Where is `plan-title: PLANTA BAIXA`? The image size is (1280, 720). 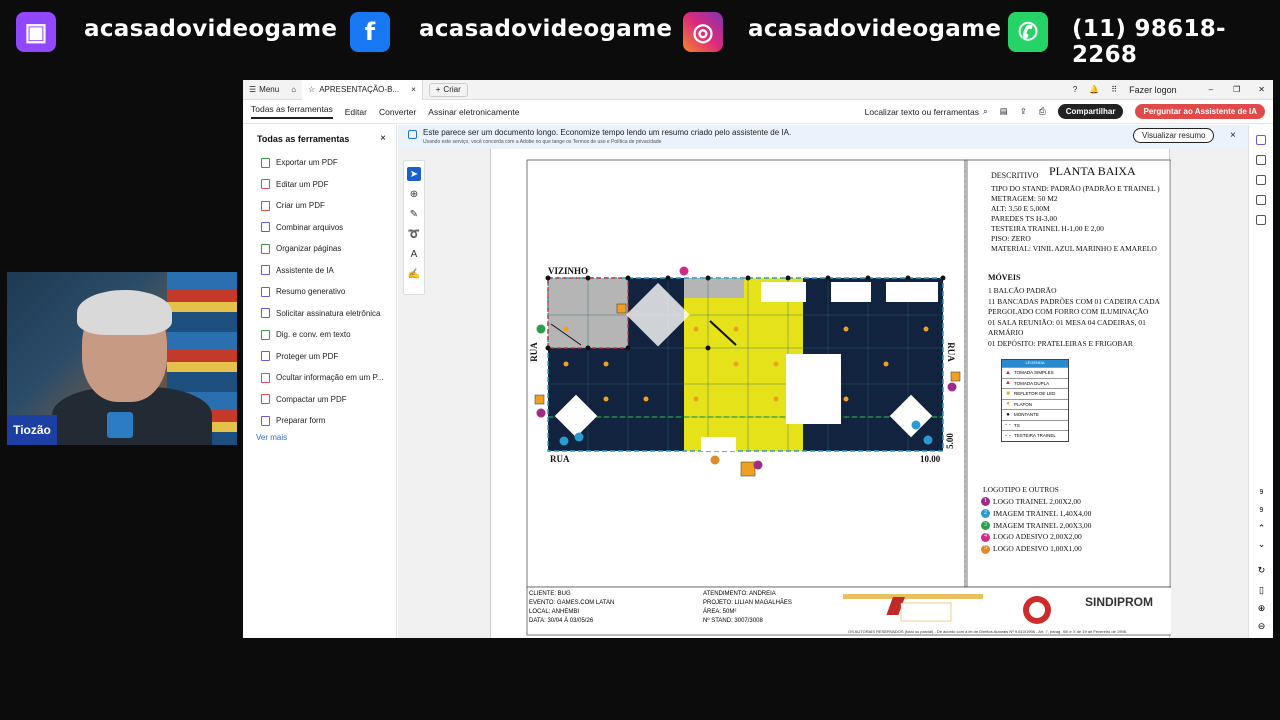 plan-title: PLANTA BAIXA is located at coordinates (1092, 171).